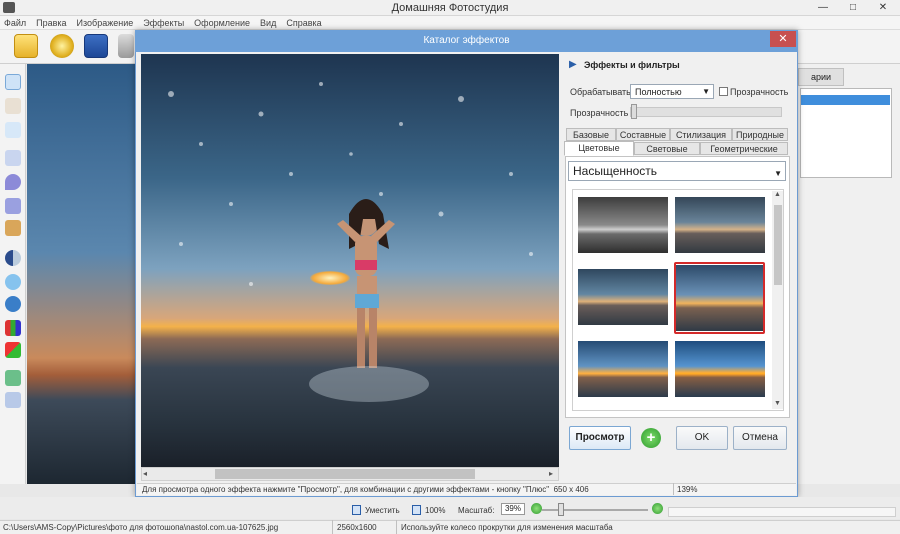 The width and height of the screenshot is (900, 534). What do you see at coordinates (163, 22) in the screenshot?
I see `menu-effects: Эффекты` at bounding box center [163, 22].